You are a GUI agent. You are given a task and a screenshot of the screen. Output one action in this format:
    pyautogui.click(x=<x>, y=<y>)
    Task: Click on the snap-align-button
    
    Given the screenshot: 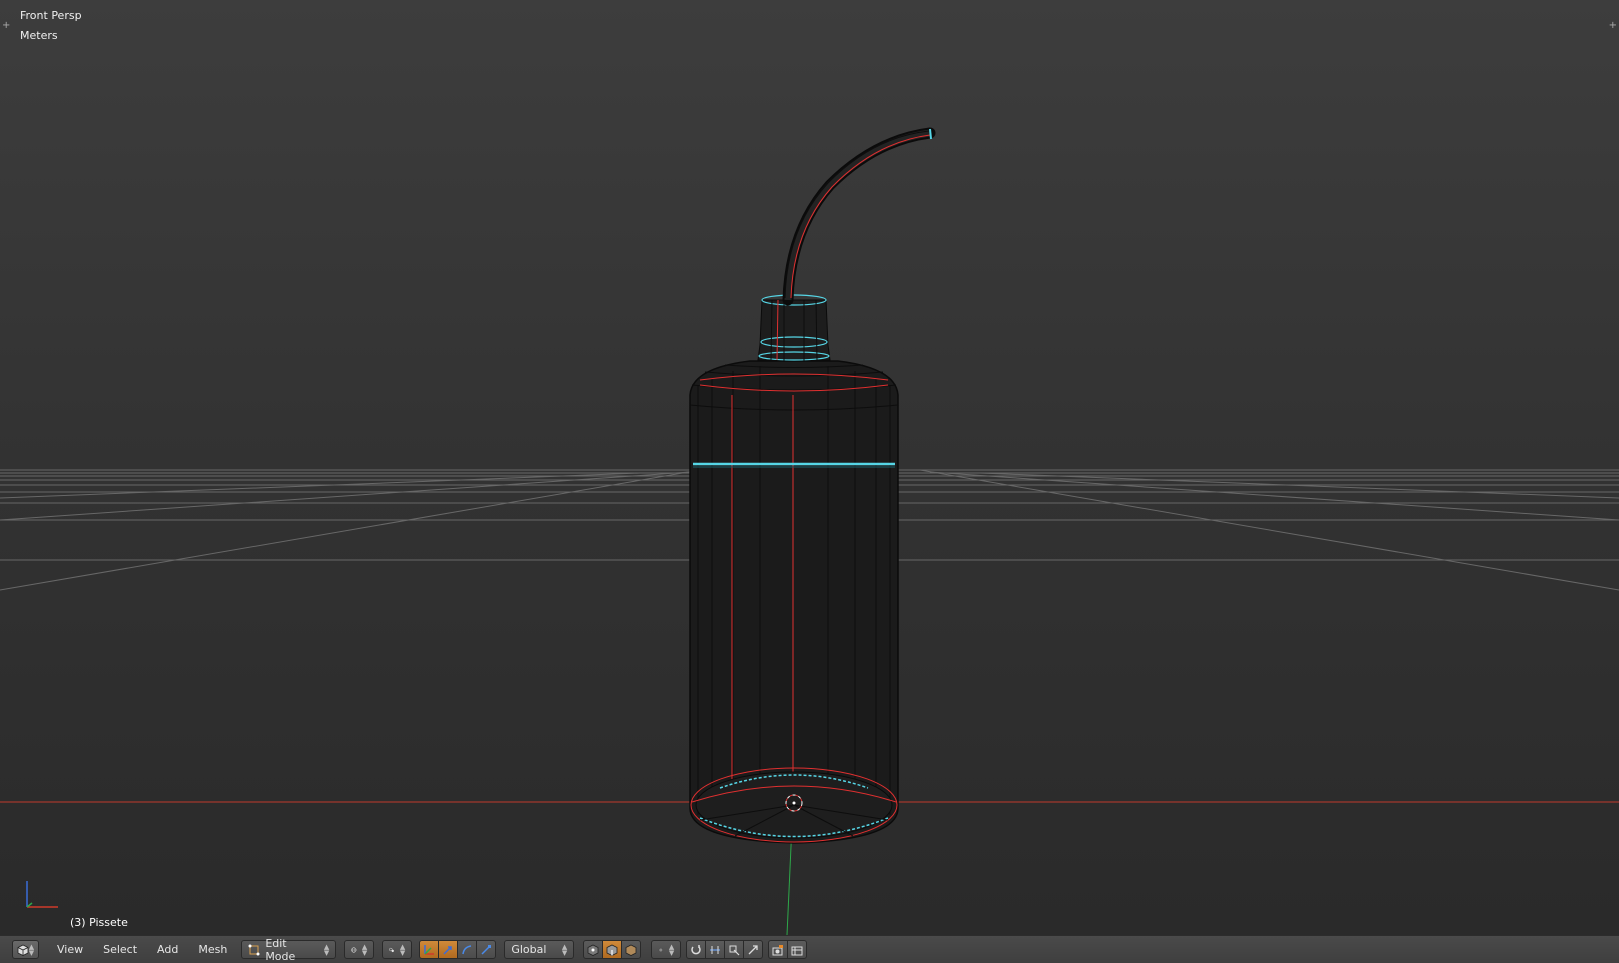 What is the action you would take?
    pyautogui.click(x=753, y=949)
    